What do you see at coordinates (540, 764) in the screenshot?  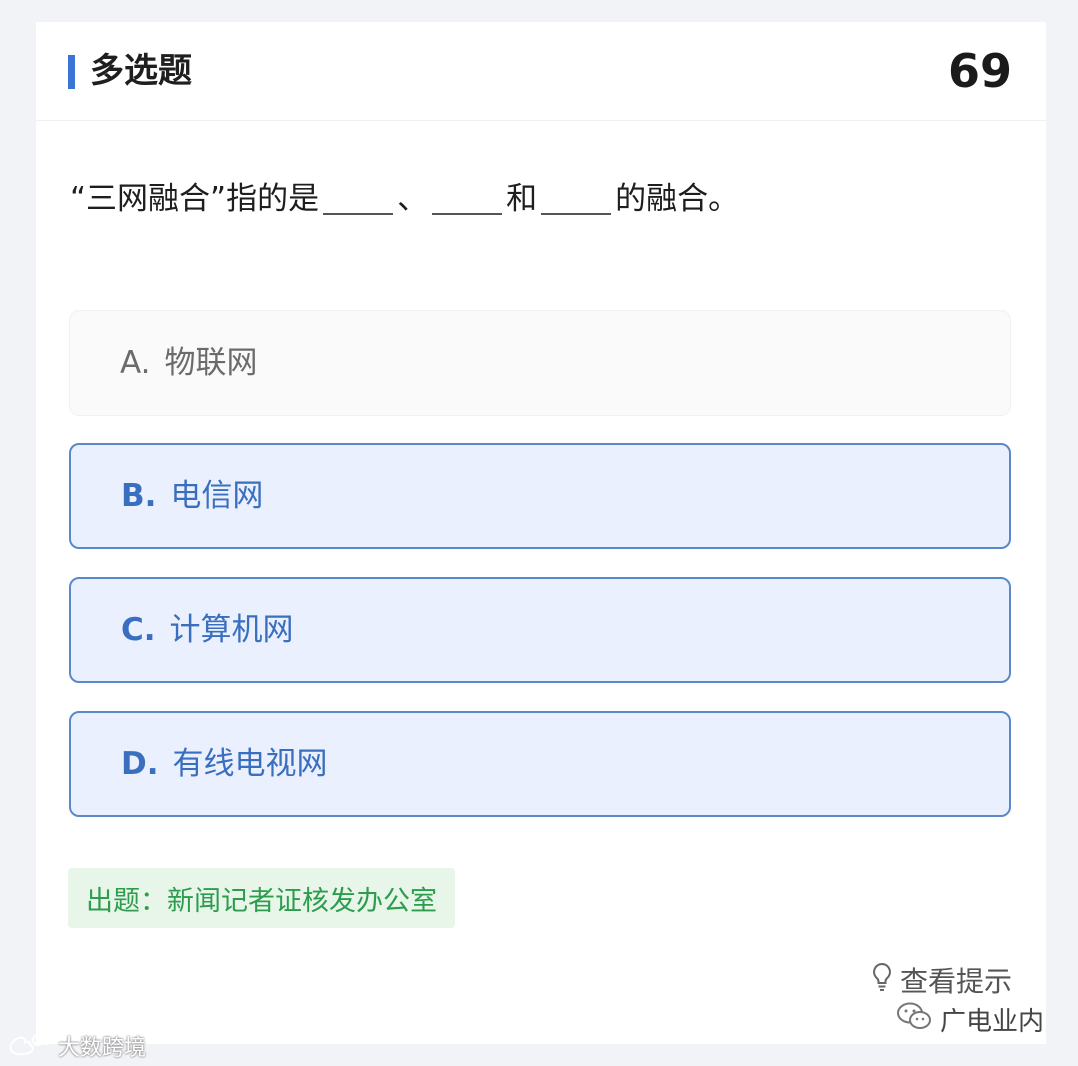 I see `option-d: D. 有线电视网` at bounding box center [540, 764].